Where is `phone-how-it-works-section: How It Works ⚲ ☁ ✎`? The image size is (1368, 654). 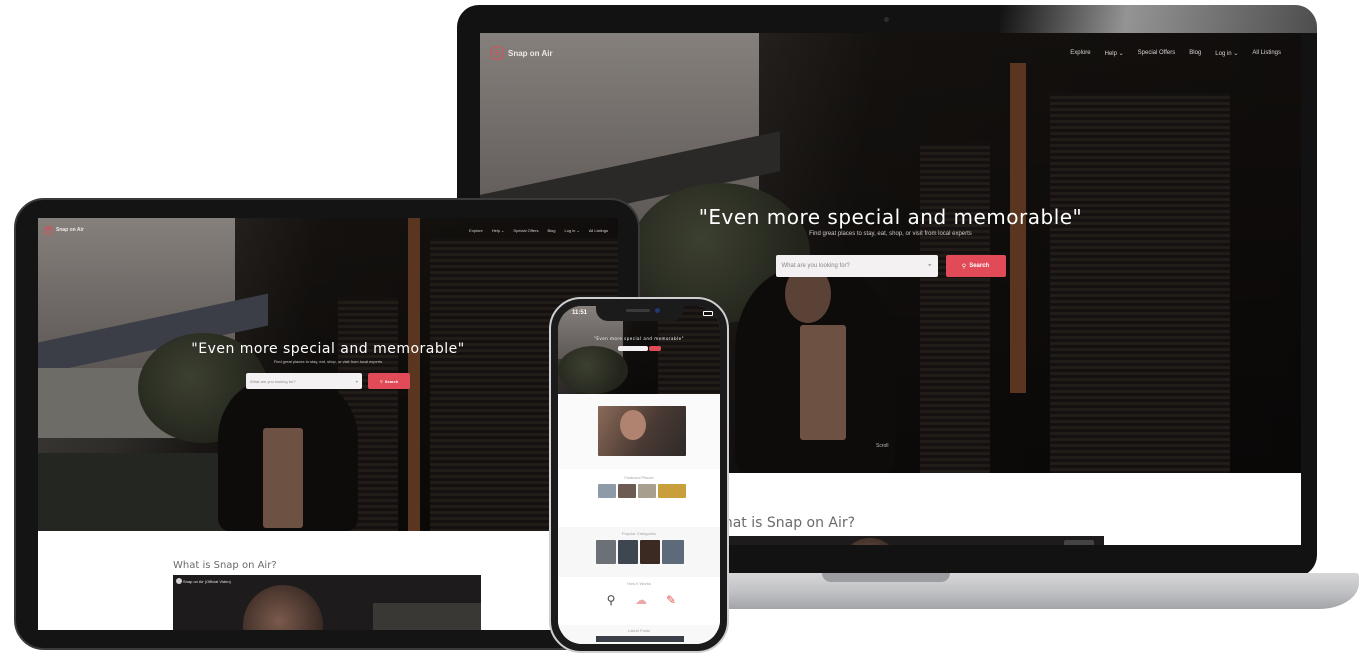
phone-how-it-works-section: How It Works ⚲ ☁ ✎ is located at coordinates (639, 601).